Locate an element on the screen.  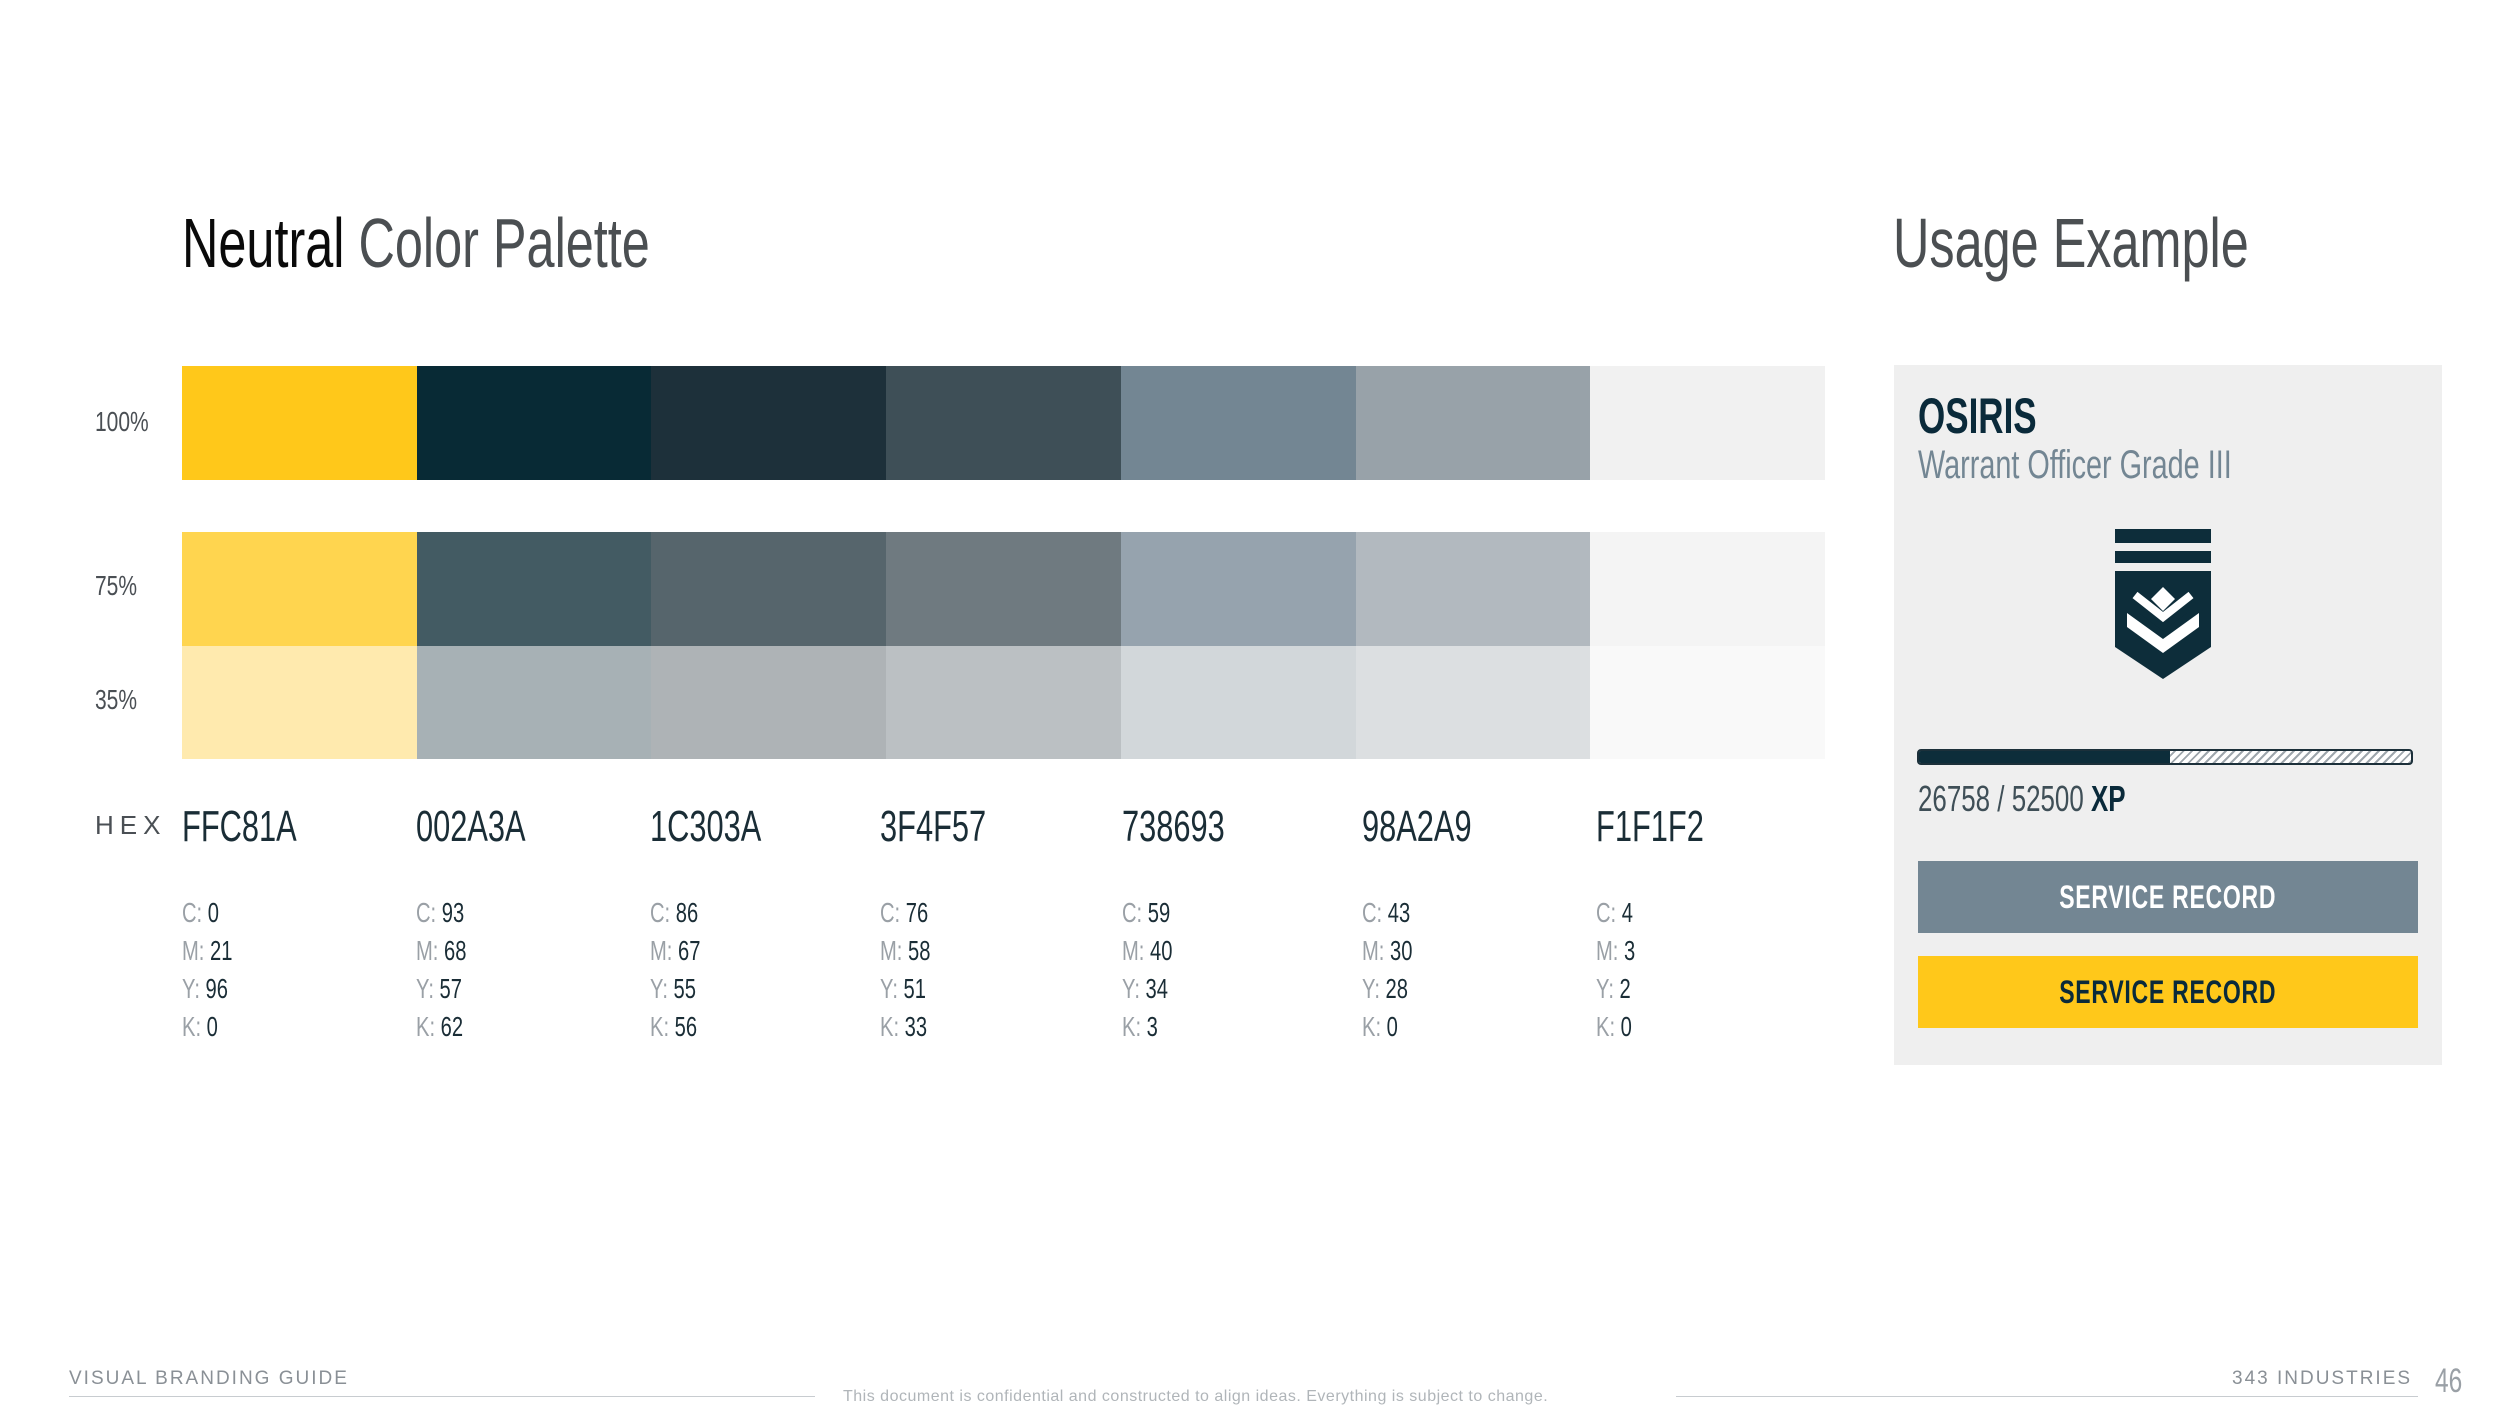
cmyk-k-value: 62 is located at coordinates (452, 1026).